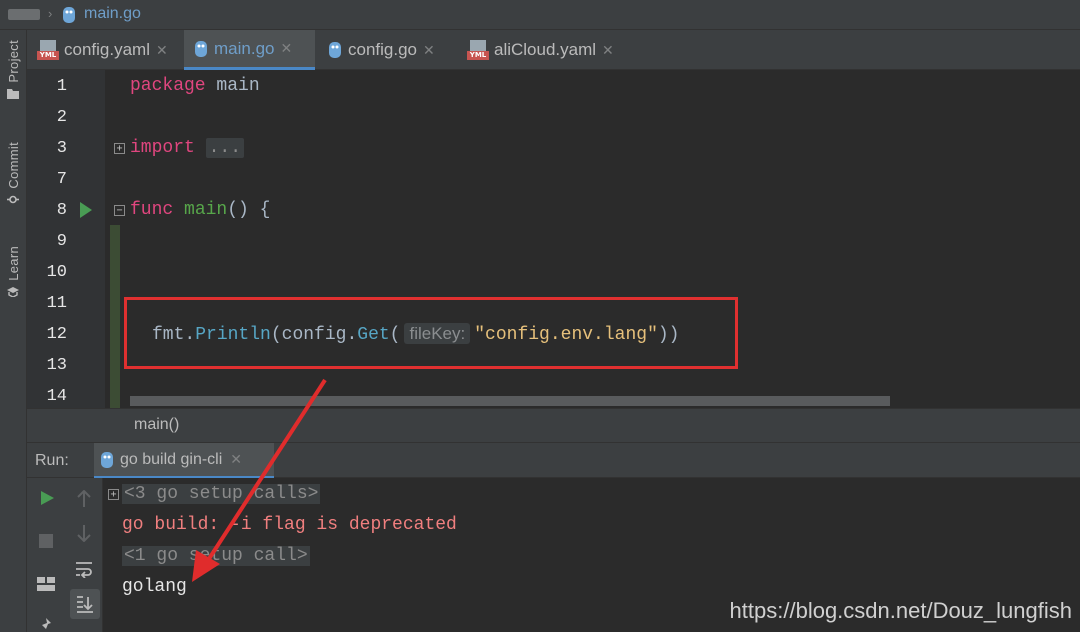 The height and width of the screenshot is (632, 1080). Describe the element at coordinates (900, 610) in the screenshot. I see `watermark: https://blog.csdn.net/Douz_lungfish` at that location.